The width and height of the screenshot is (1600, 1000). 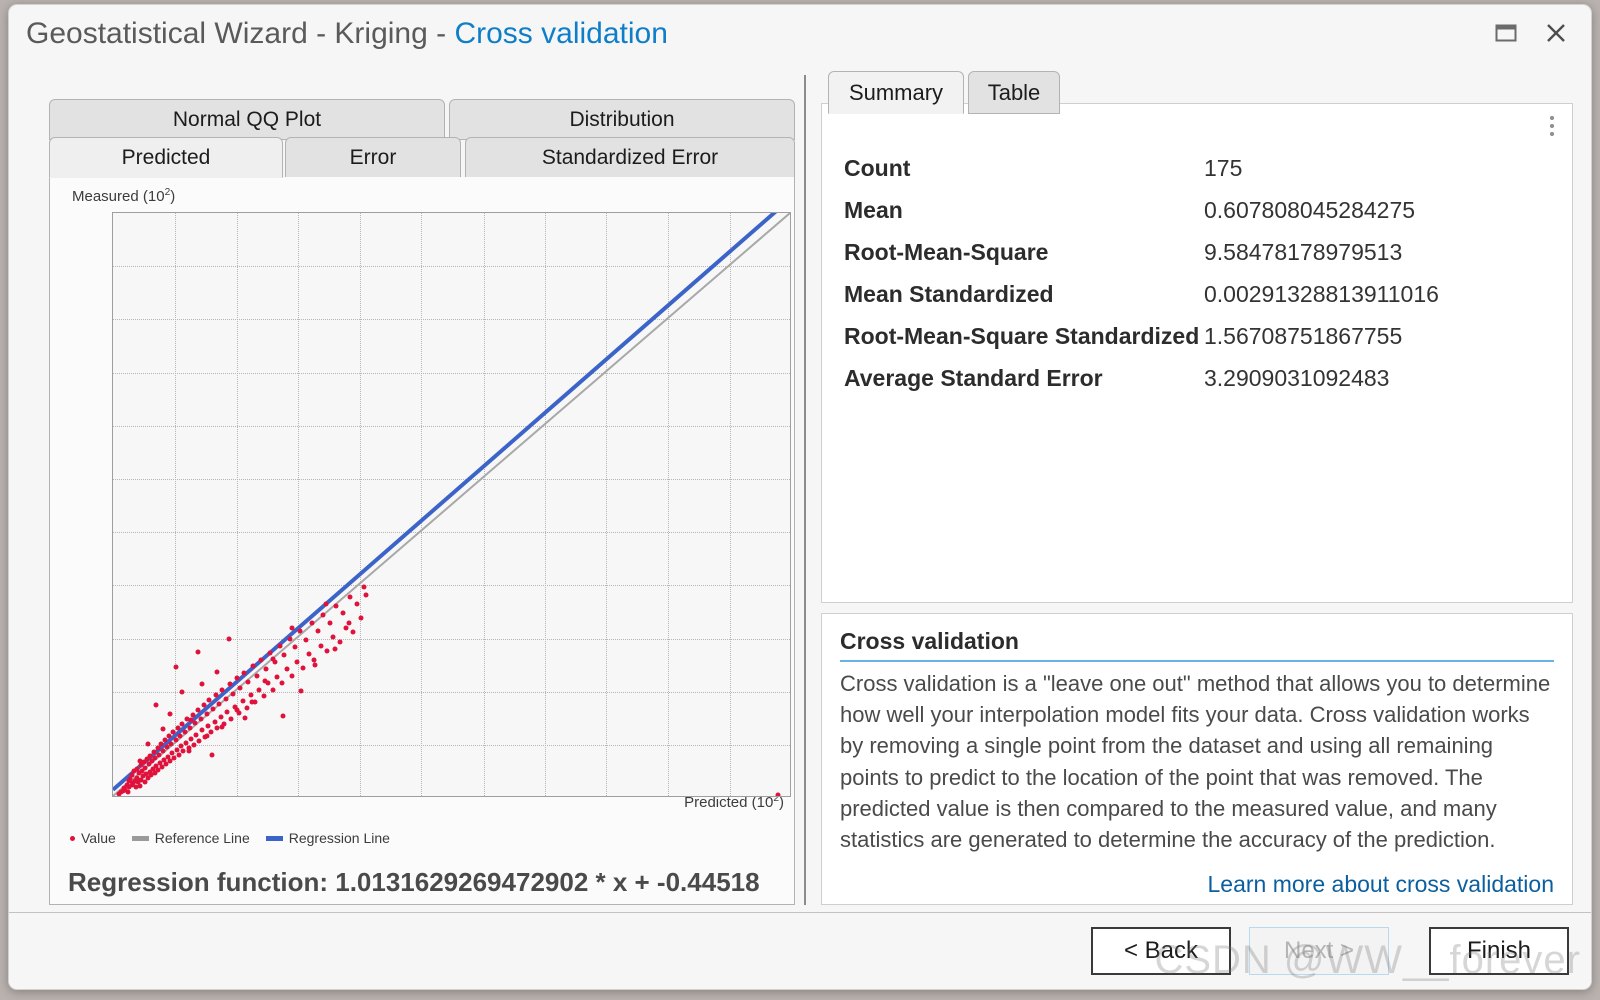 What do you see at coordinates (274, 838) in the screenshot?
I see `regression-line-swatch-icon` at bounding box center [274, 838].